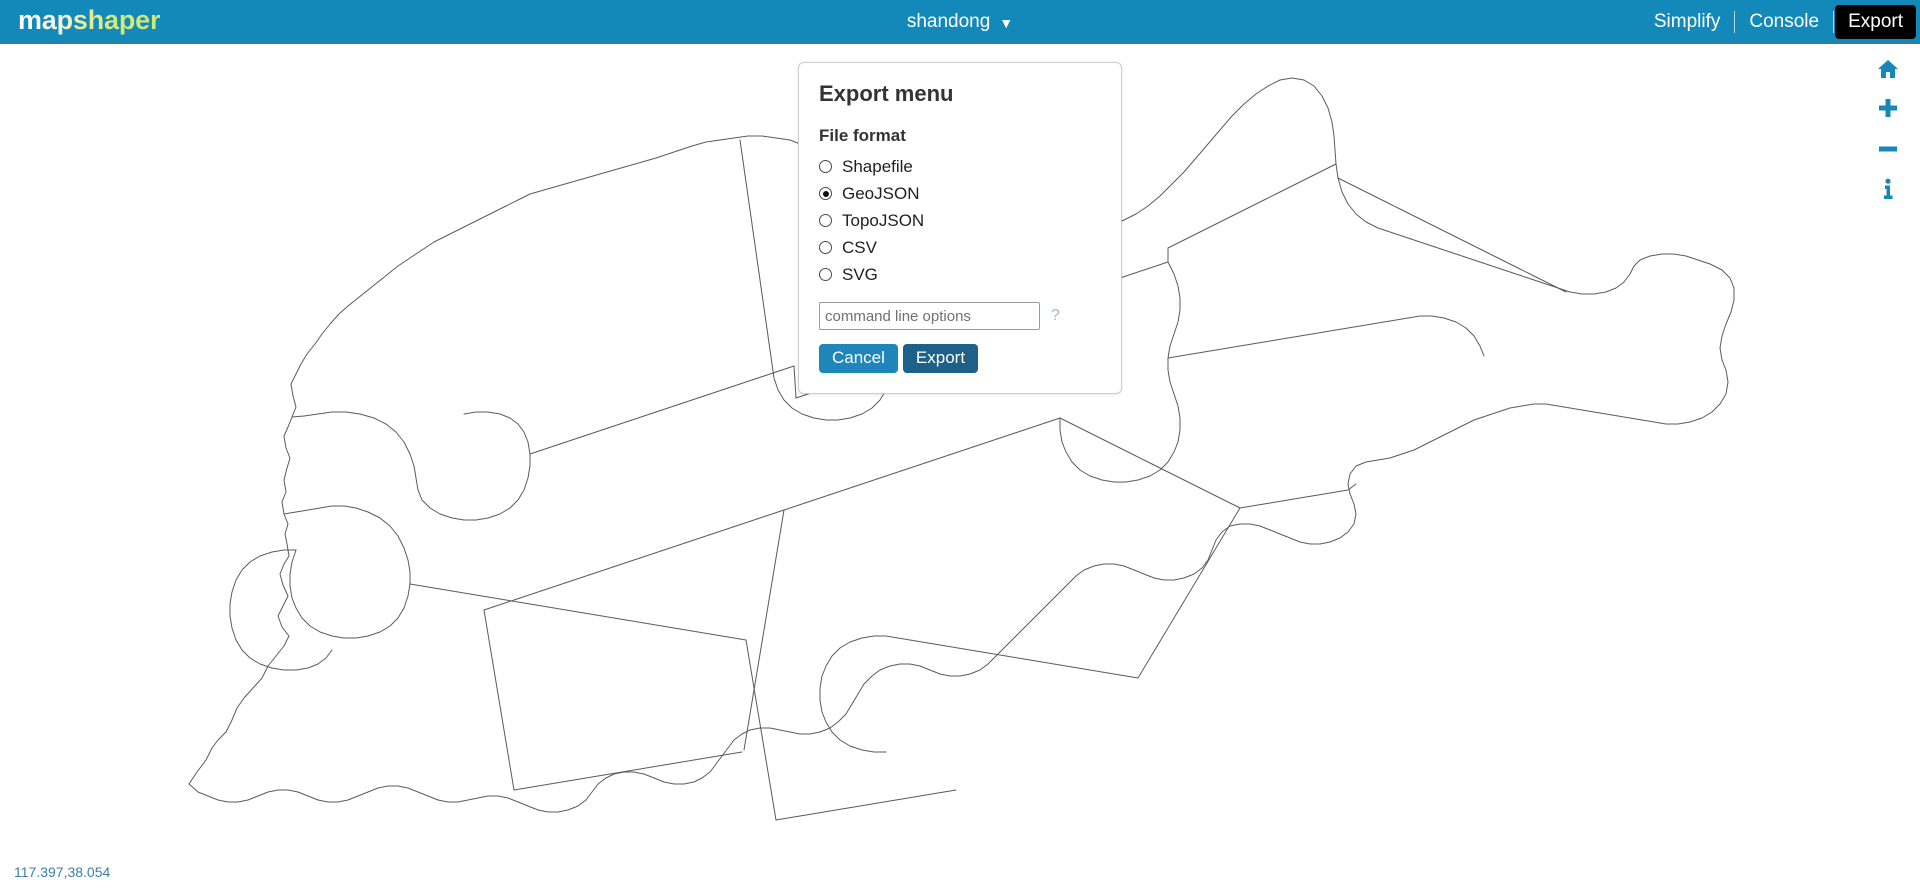  Describe the element at coordinates (1784, 22) in the screenshot. I see `menu-console-button: Console` at that location.